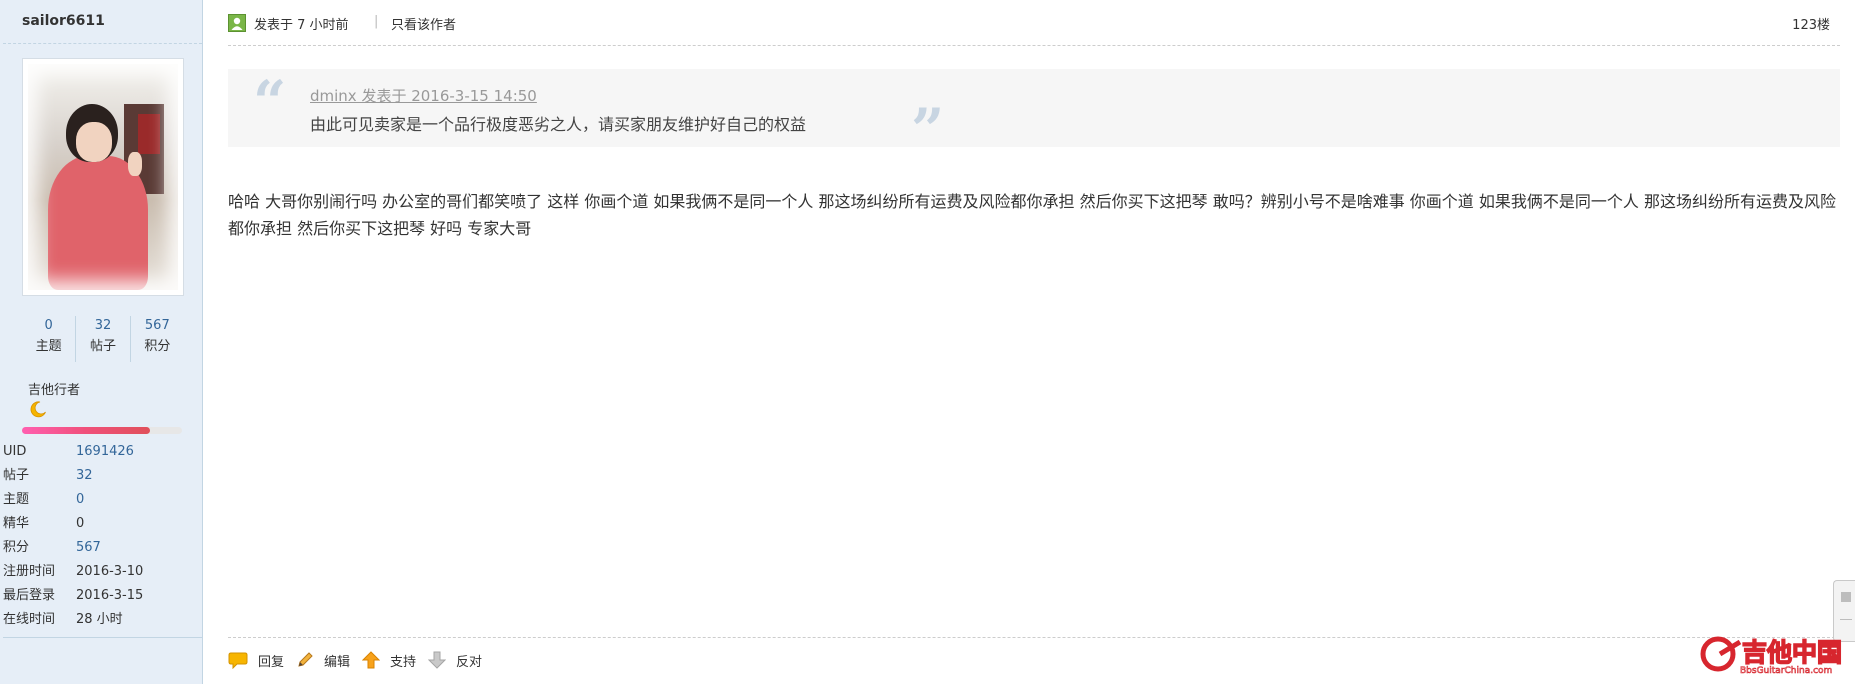  I want to click on info-value: 32, so click(84, 476).